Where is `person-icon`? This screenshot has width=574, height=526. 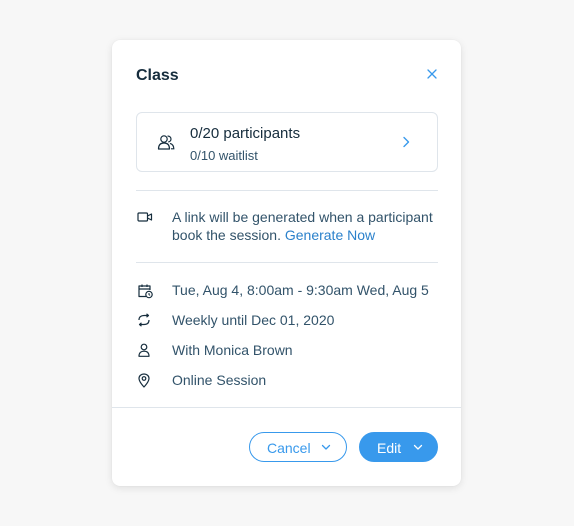
person-icon is located at coordinates (144, 350).